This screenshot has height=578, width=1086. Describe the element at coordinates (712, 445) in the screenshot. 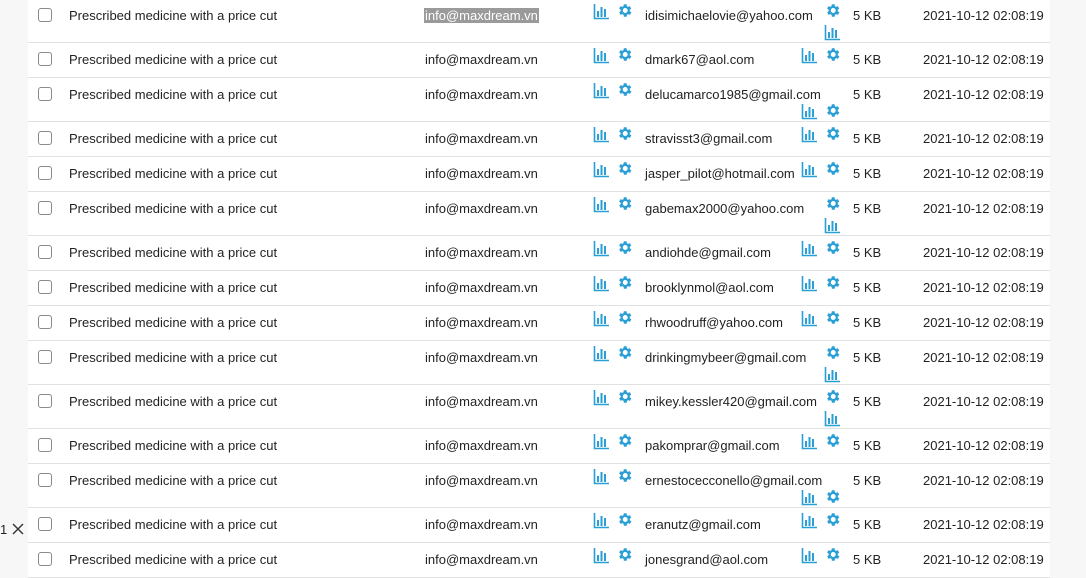

I see `recipient-cell: pakomprar@gmail.com` at that location.